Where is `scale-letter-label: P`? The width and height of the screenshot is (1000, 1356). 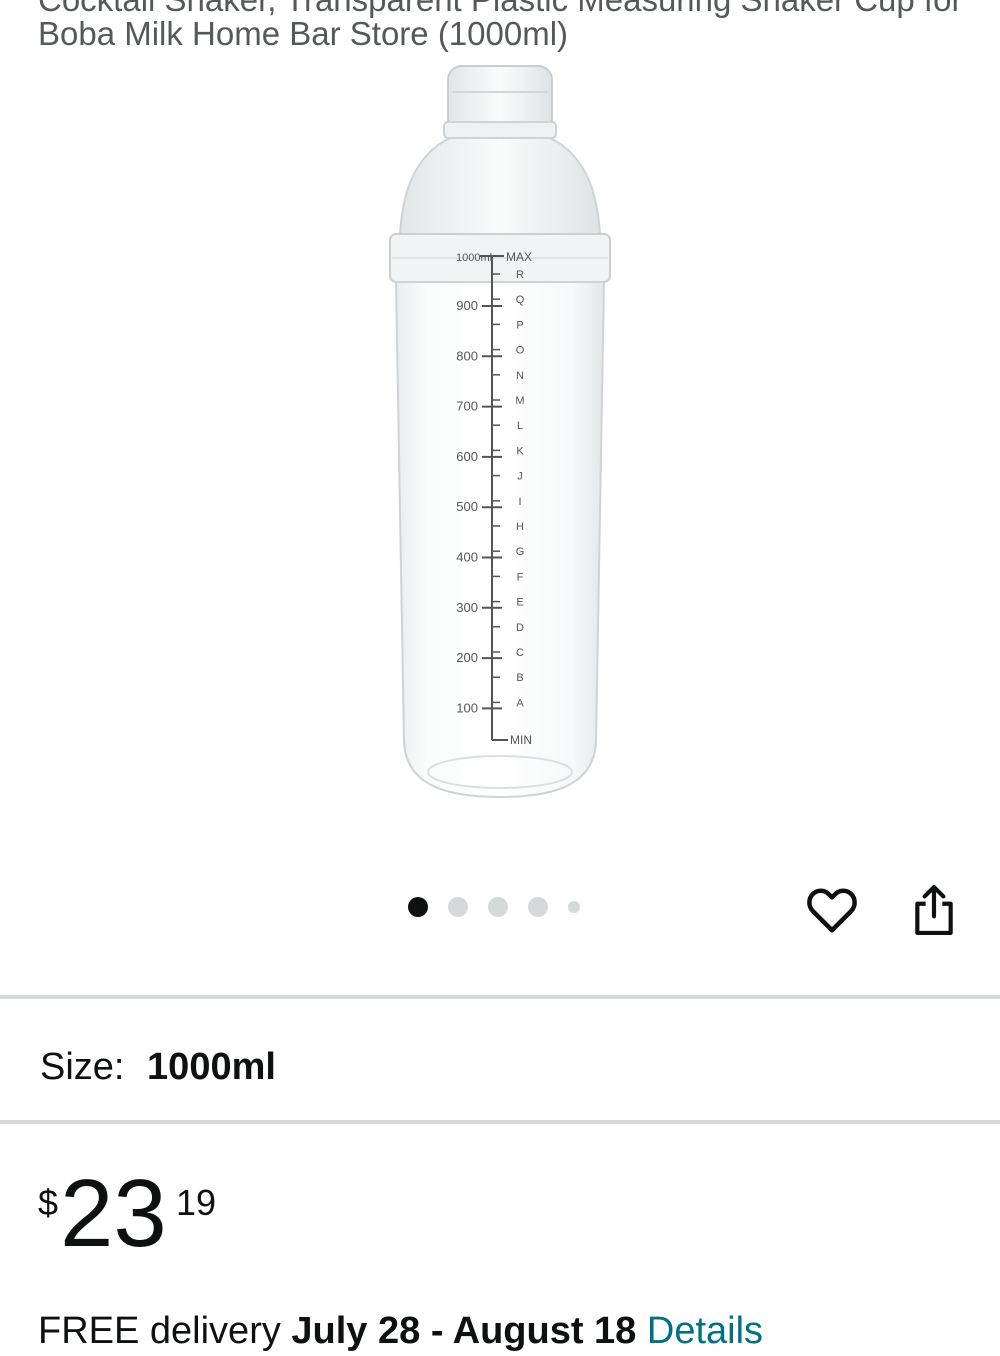 scale-letter-label: P is located at coordinates (519, 325).